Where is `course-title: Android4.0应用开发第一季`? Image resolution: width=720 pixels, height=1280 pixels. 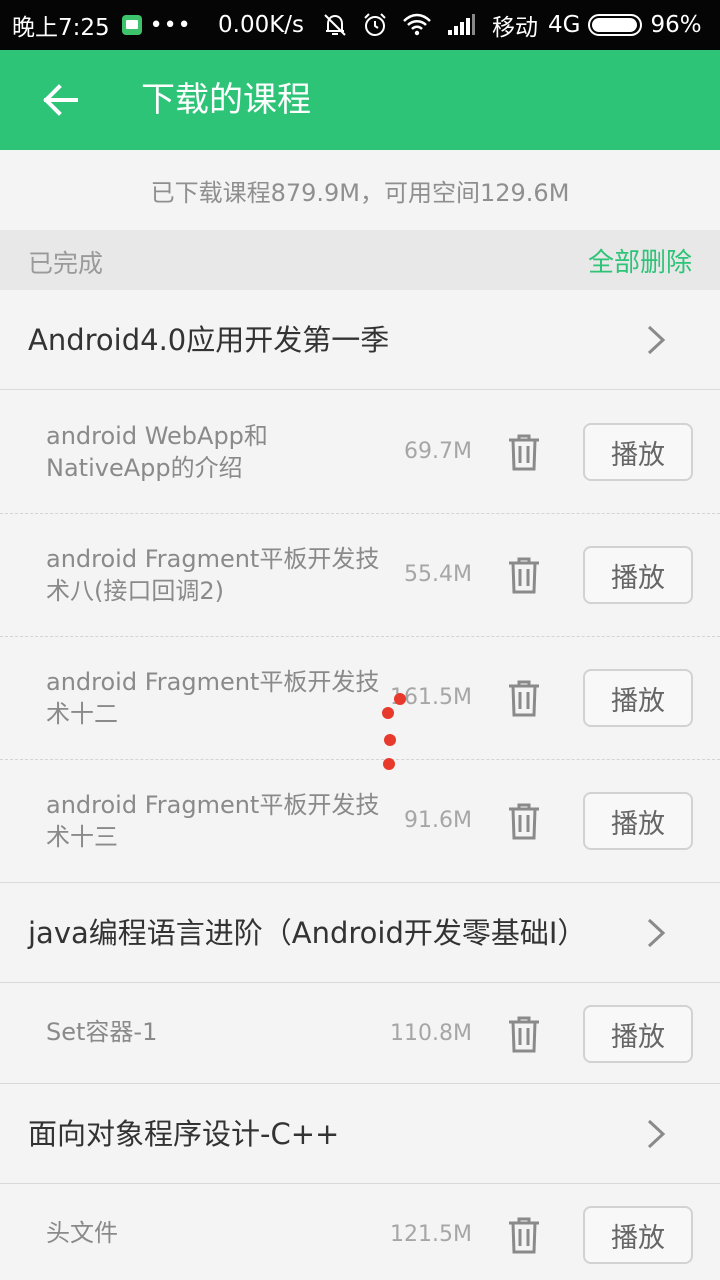 course-title: Android4.0应用开发第一季 is located at coordinates (209, 340).